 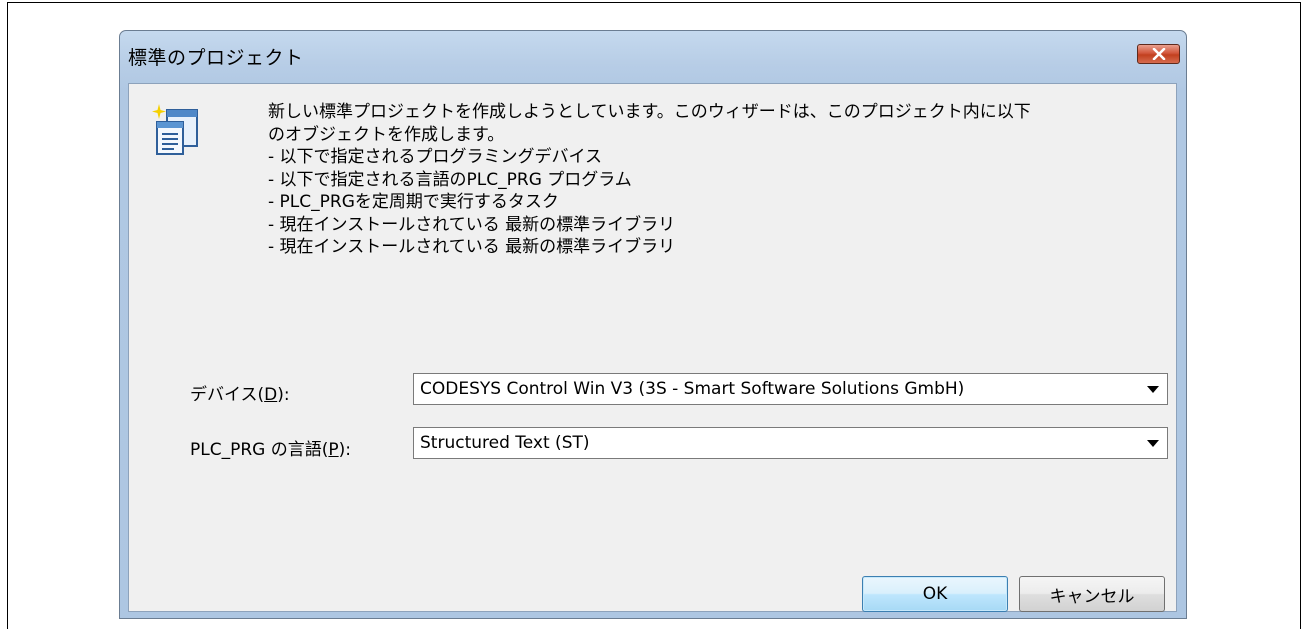 What do you see at coordinates (435, 157) in the screenshot?
I see `description-line: - 以下で指定されるプログラミングデバイス` at bounding box center [435, 157].